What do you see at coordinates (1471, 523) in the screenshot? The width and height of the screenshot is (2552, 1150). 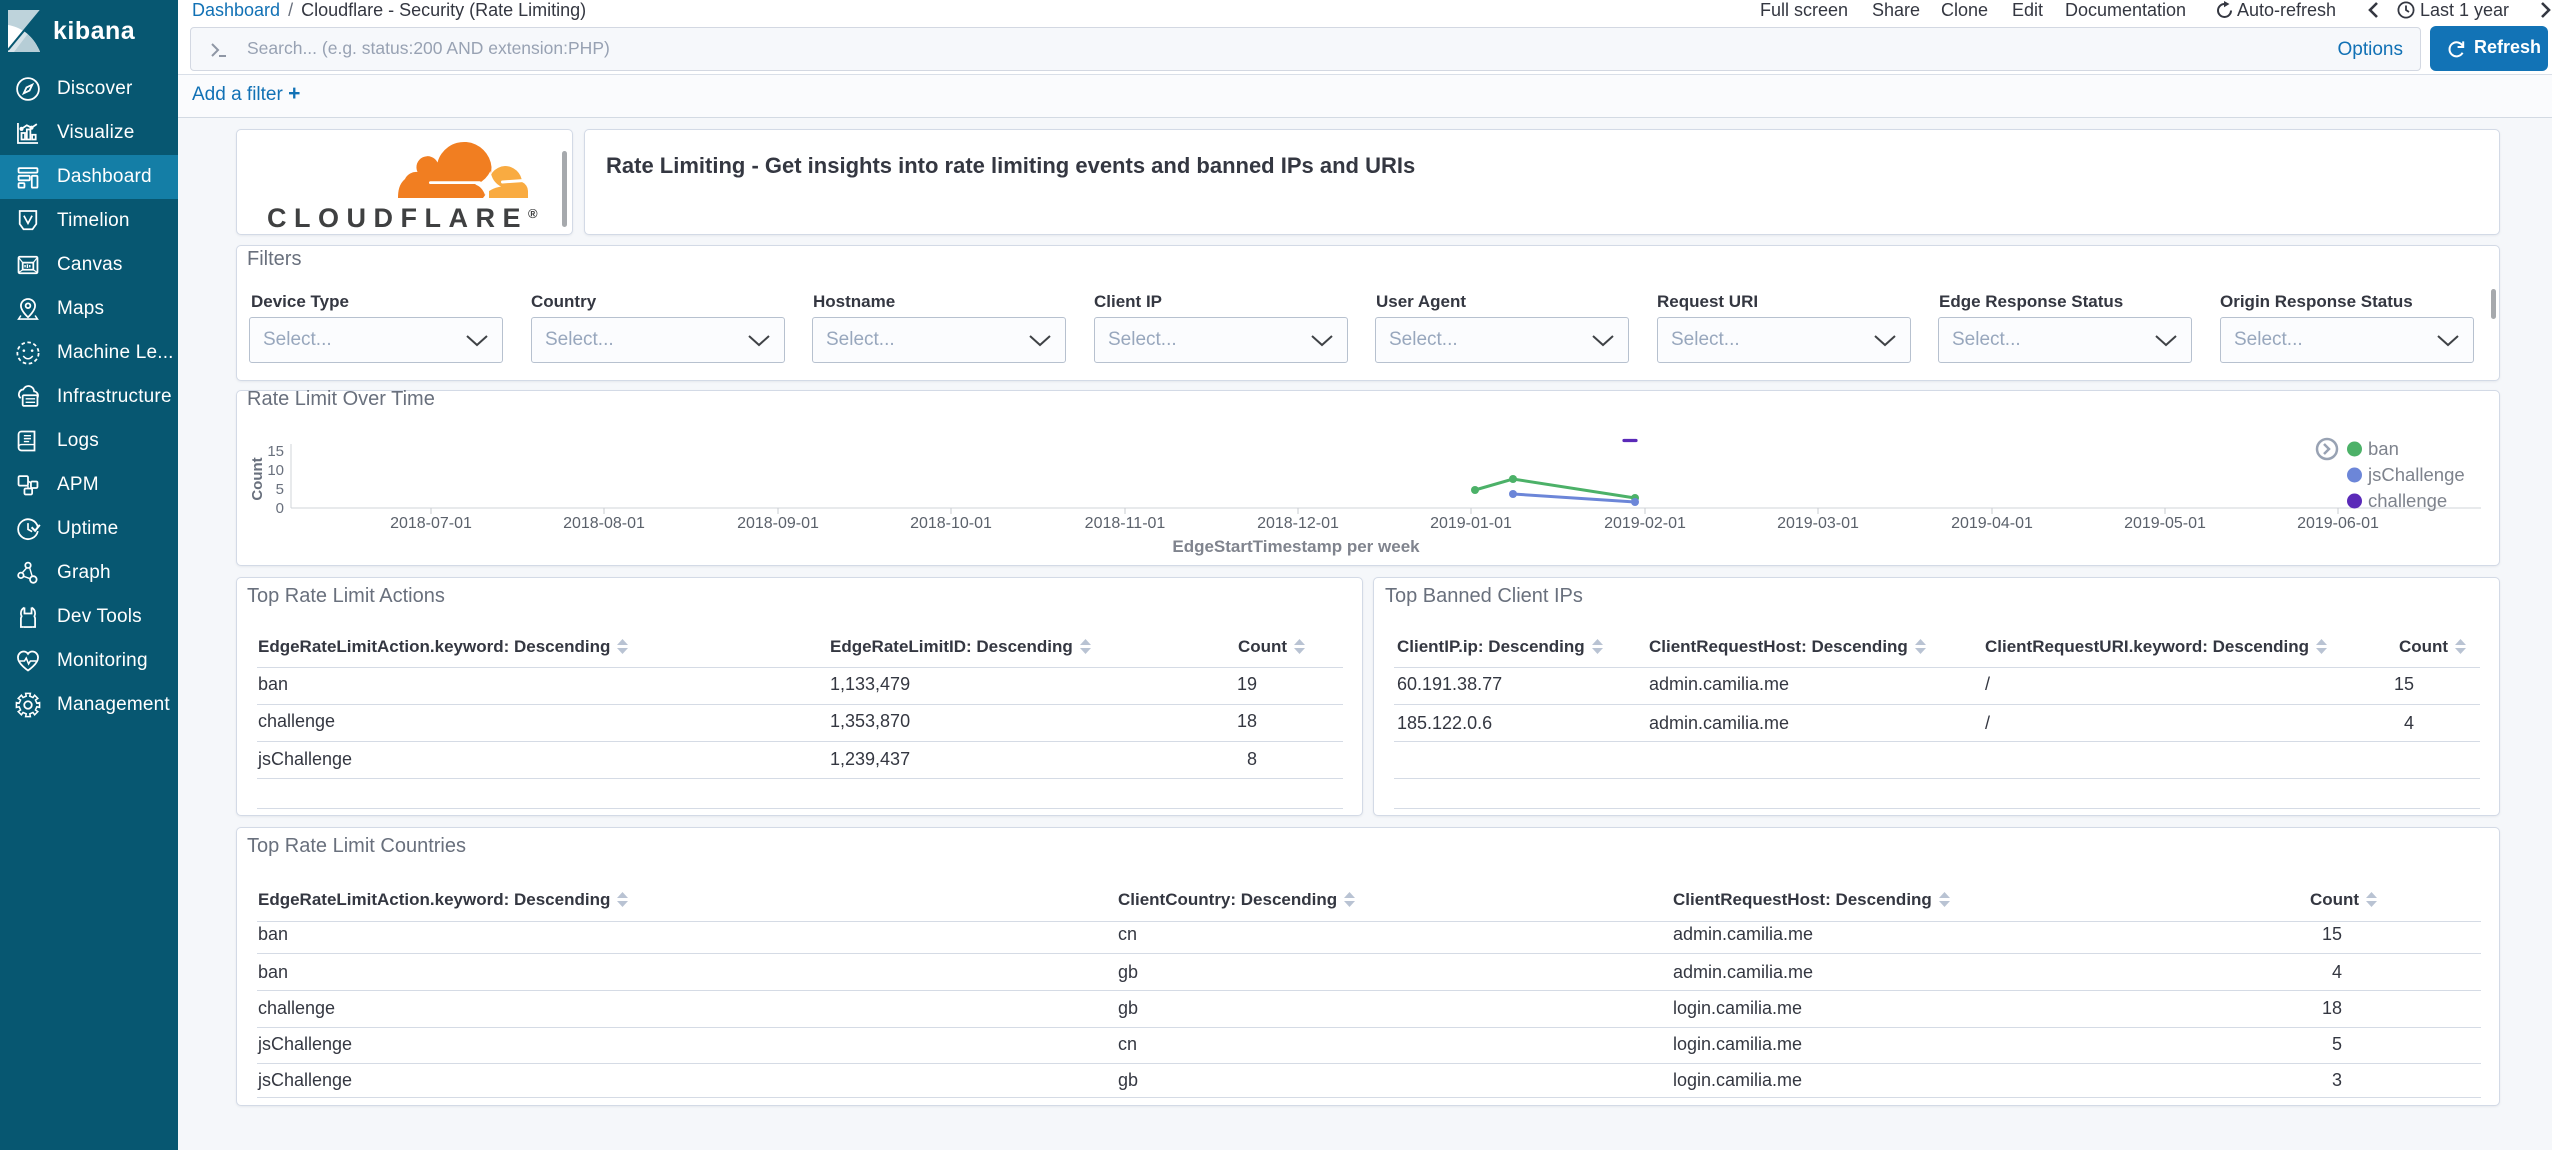 I see `svg-text: 2019-01-01` at bounding box center [1471, 523].